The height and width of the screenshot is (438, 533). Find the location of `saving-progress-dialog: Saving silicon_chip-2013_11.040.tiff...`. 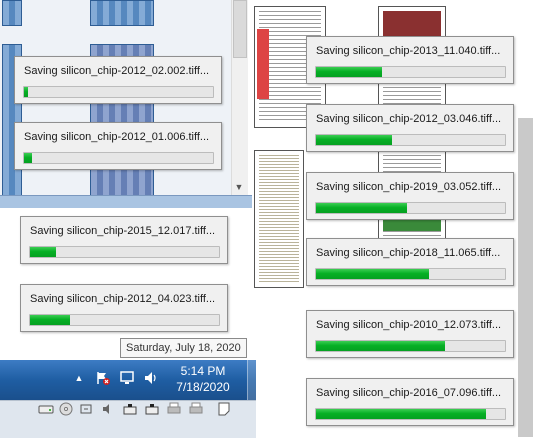

saving-progress-dialog: Saving silicon_chip-2013_11.040.tiff... is located at coordinates (410, 60).